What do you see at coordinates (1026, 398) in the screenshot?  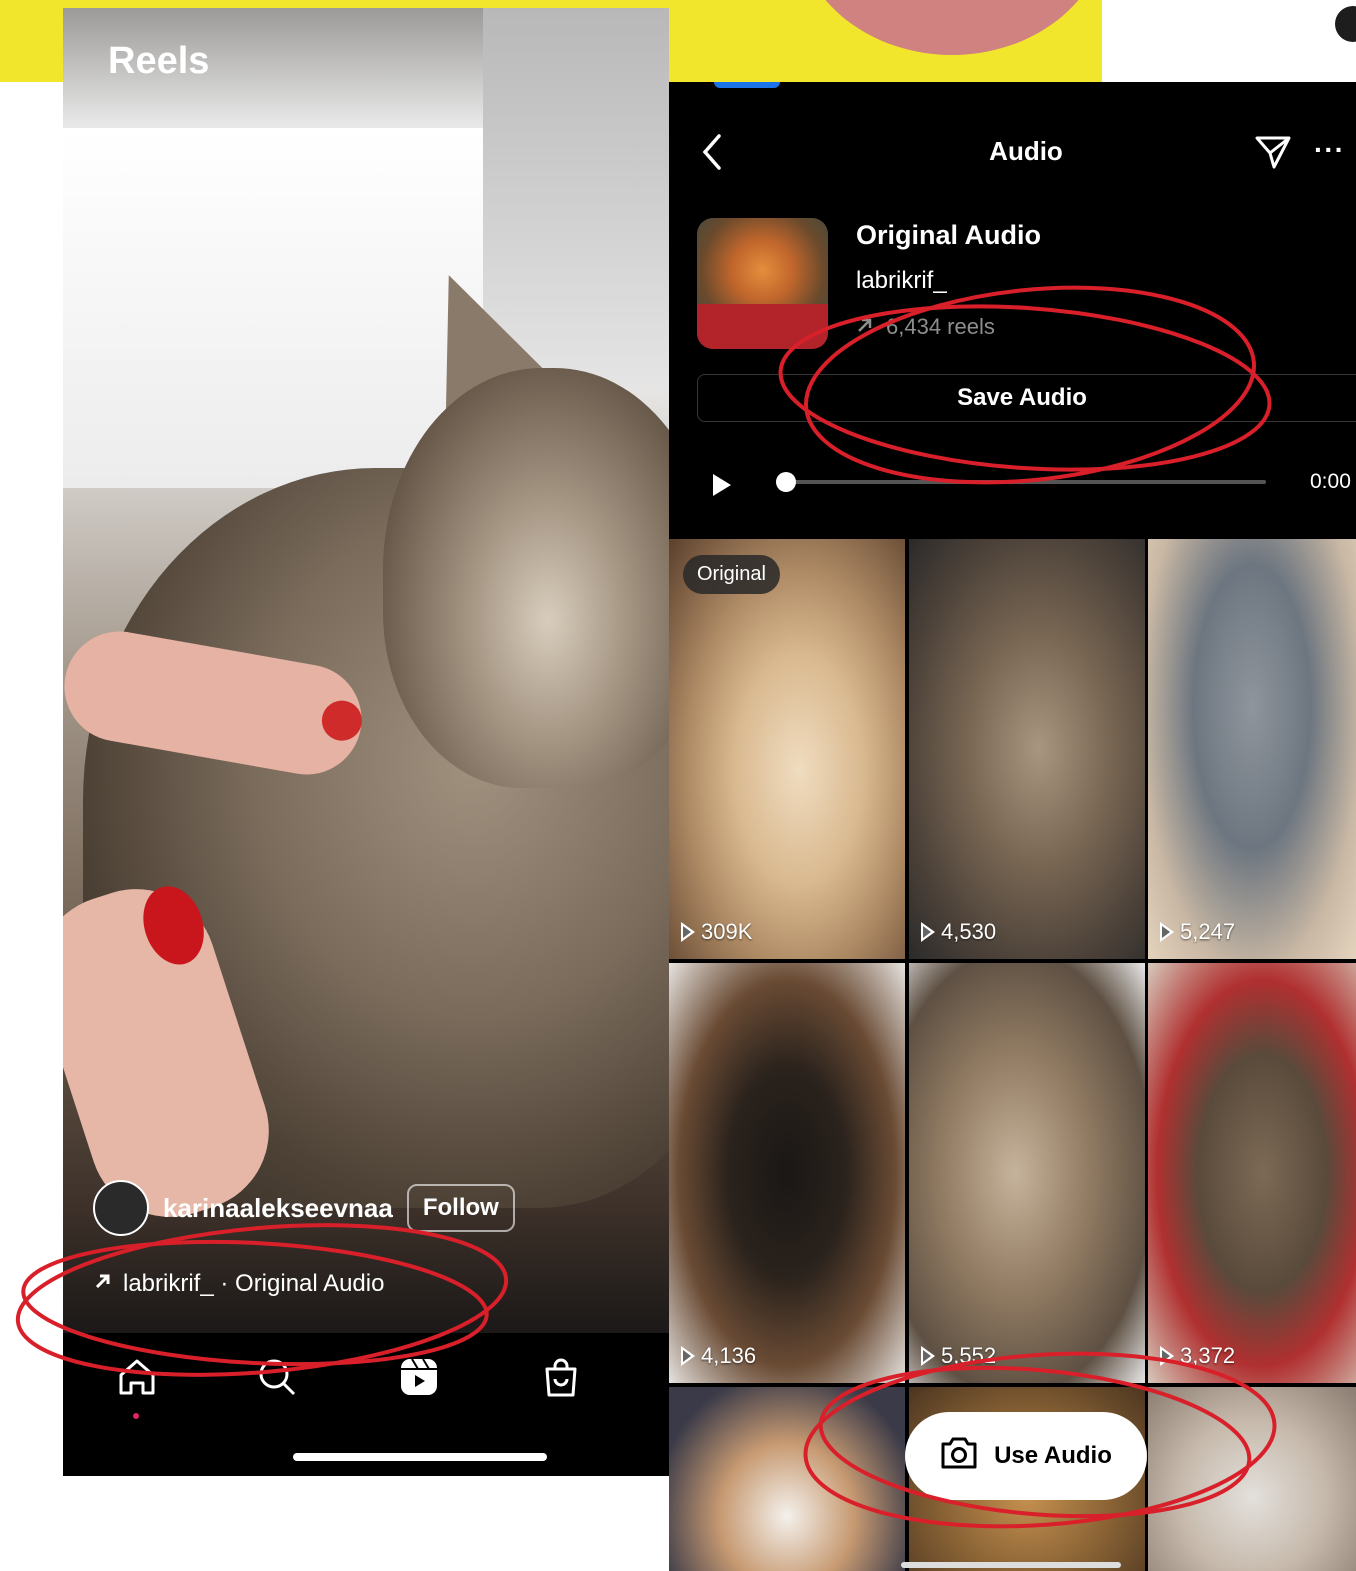 I see `save-audio-button: Save Audio` at bounding box center [1026, 398].